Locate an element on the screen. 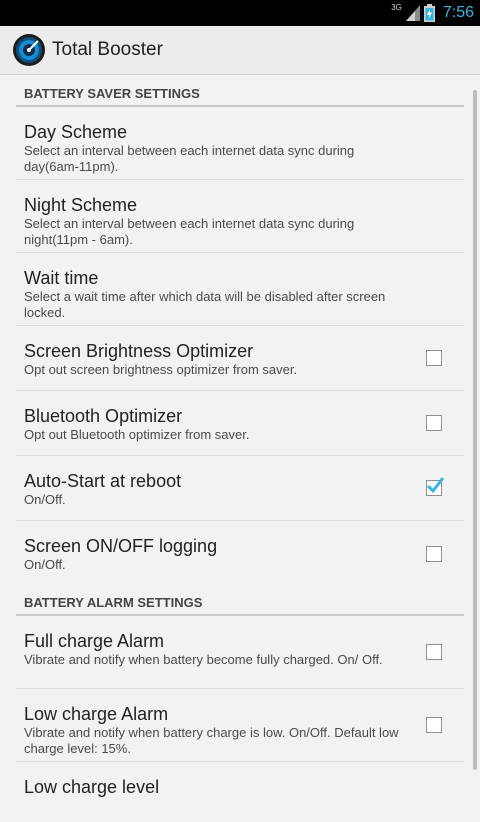  section-header-battery-saver: BATTERY SAVER SETTINGS is located at coordinates (112, 93).